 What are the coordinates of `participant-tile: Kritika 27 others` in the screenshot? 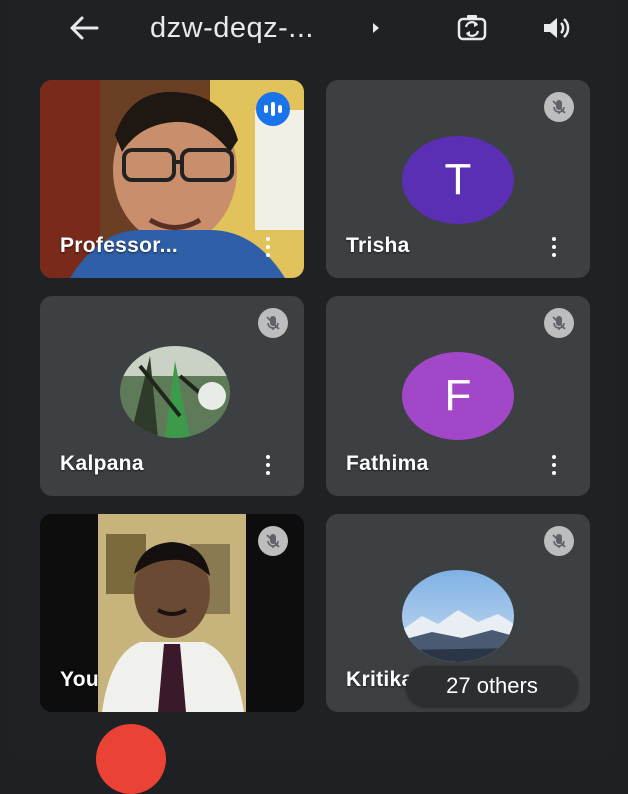 It's located at (458, 613).